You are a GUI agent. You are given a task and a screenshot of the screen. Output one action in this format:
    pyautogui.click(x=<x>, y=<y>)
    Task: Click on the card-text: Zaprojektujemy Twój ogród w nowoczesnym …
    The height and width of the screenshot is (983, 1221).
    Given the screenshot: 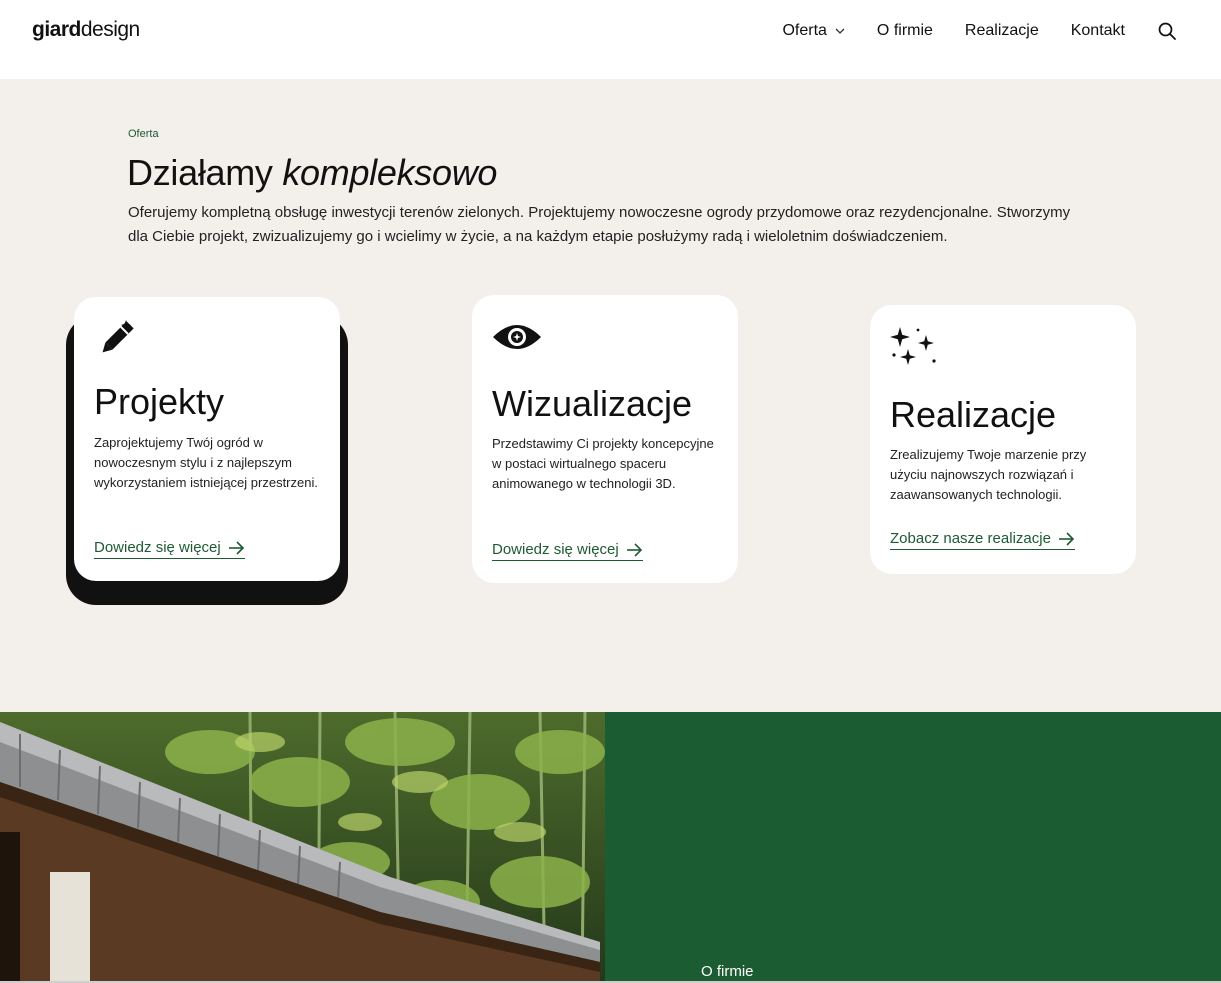 What is the action you would take?
    pyautogui.click(x=206, y=462)
    